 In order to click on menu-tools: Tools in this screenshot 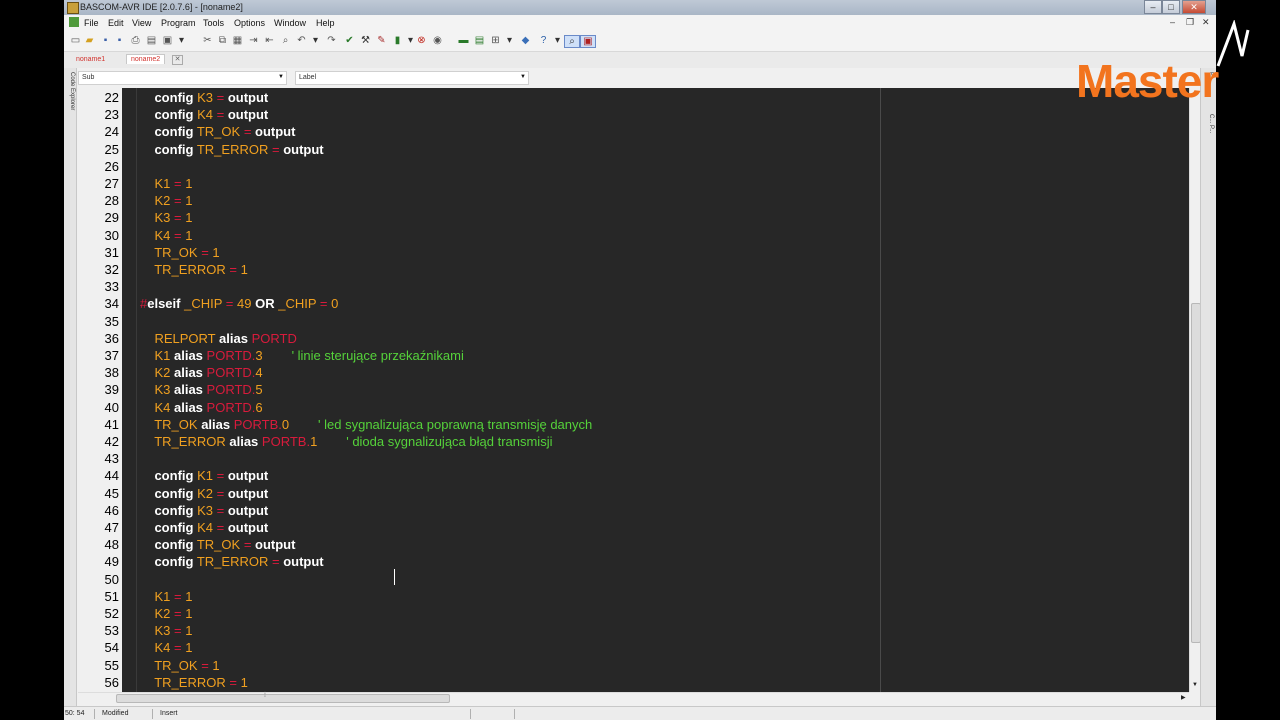, I will do `click(213, 23)`.